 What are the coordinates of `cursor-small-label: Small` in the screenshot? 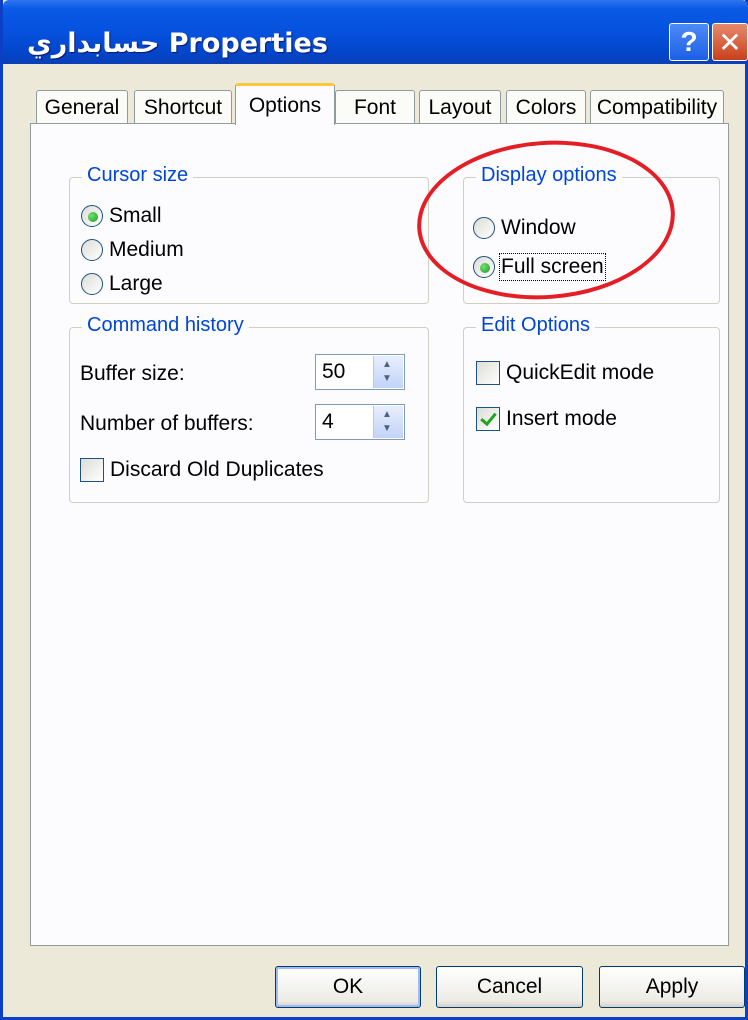 It's located at (135, 215).